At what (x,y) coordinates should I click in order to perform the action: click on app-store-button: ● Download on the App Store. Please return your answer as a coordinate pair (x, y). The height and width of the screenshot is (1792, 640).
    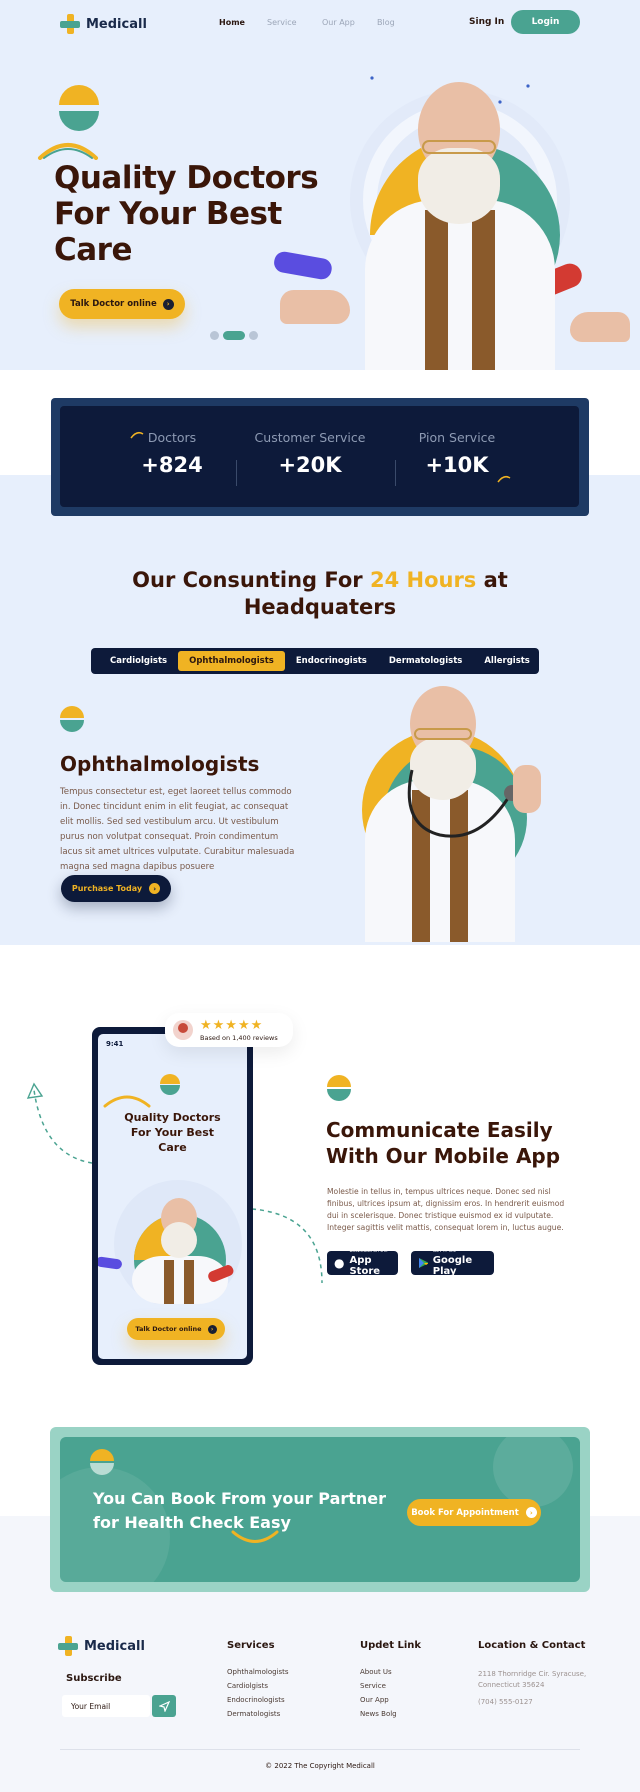
    Looking at the image, I should click on (362, 1263).